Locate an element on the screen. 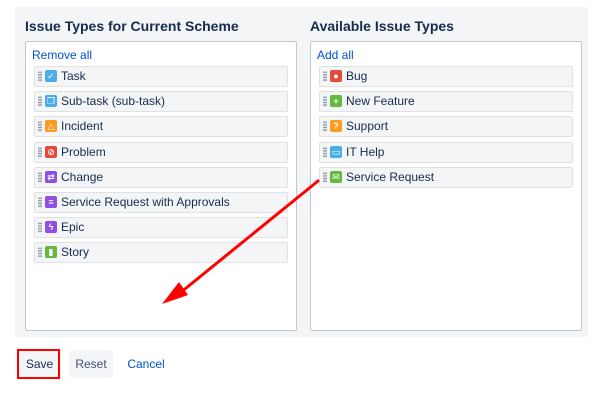 This screenshot has width=604, height=396. issue-type-label: Problem is located at coordinates (83, 151).